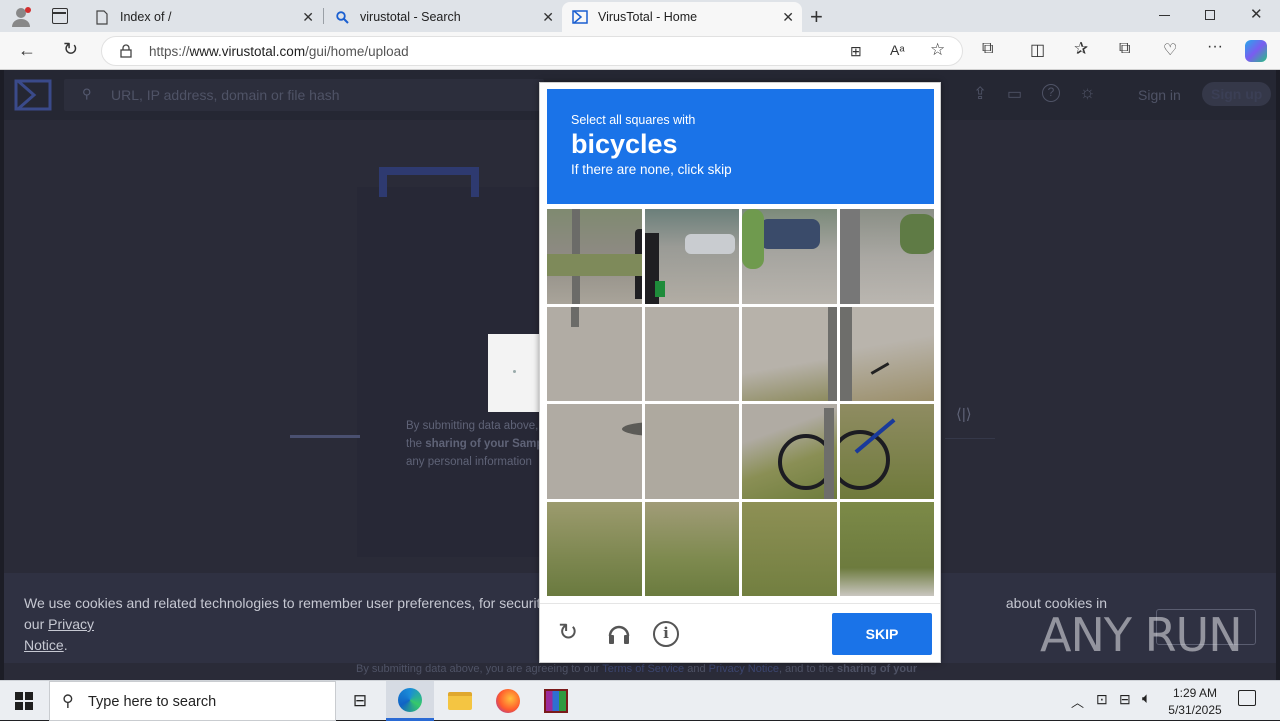 The width and height of the screenshot is (1280, 721). I want to click on new-tab-icon: +, so click(816, 17).